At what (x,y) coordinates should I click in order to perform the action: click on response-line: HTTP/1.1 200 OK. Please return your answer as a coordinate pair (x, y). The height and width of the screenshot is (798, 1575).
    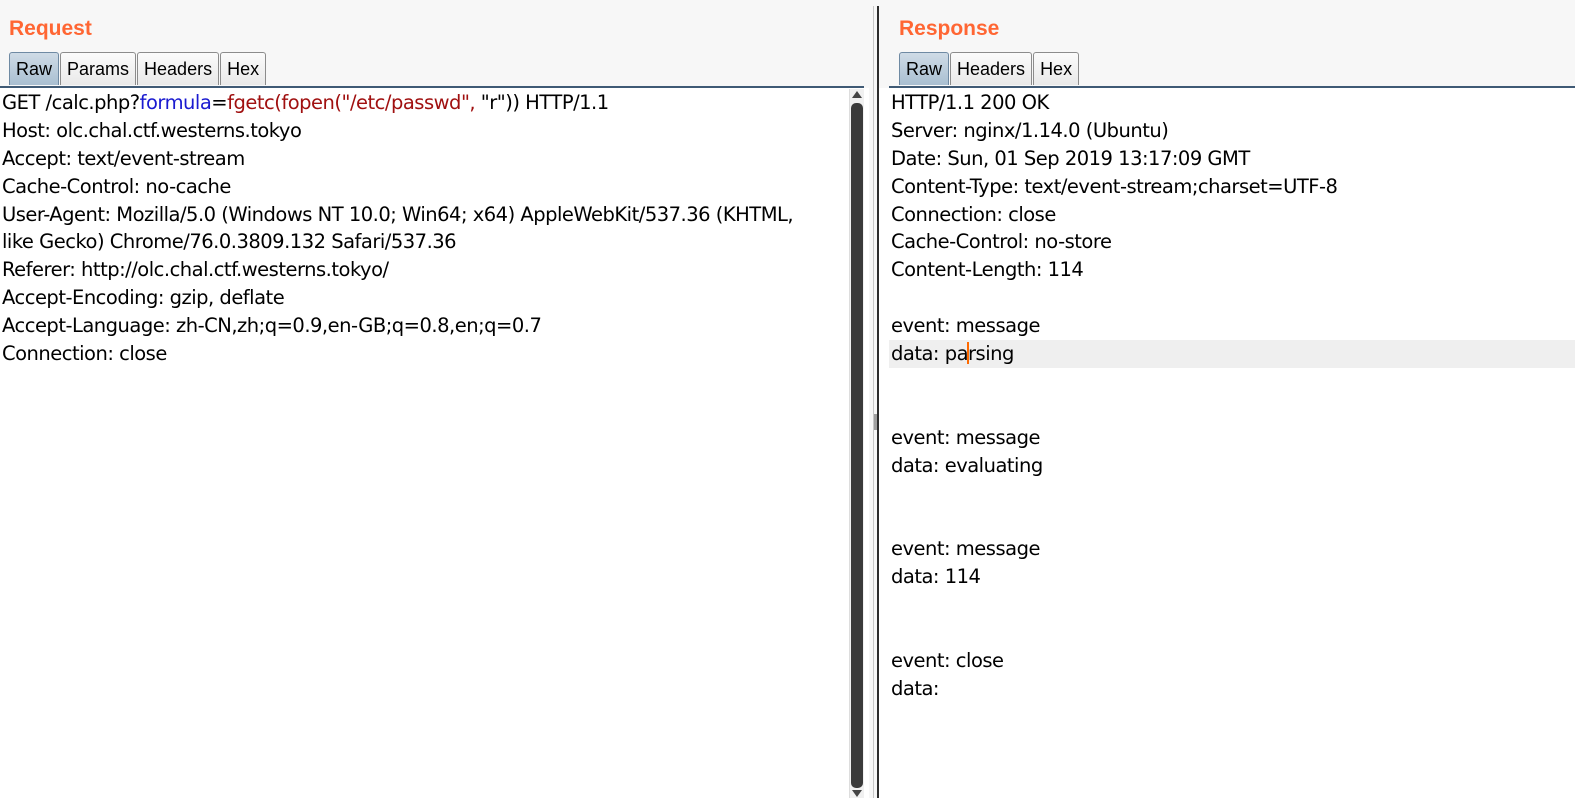
    Looking at the image, I should click on (970, 102).